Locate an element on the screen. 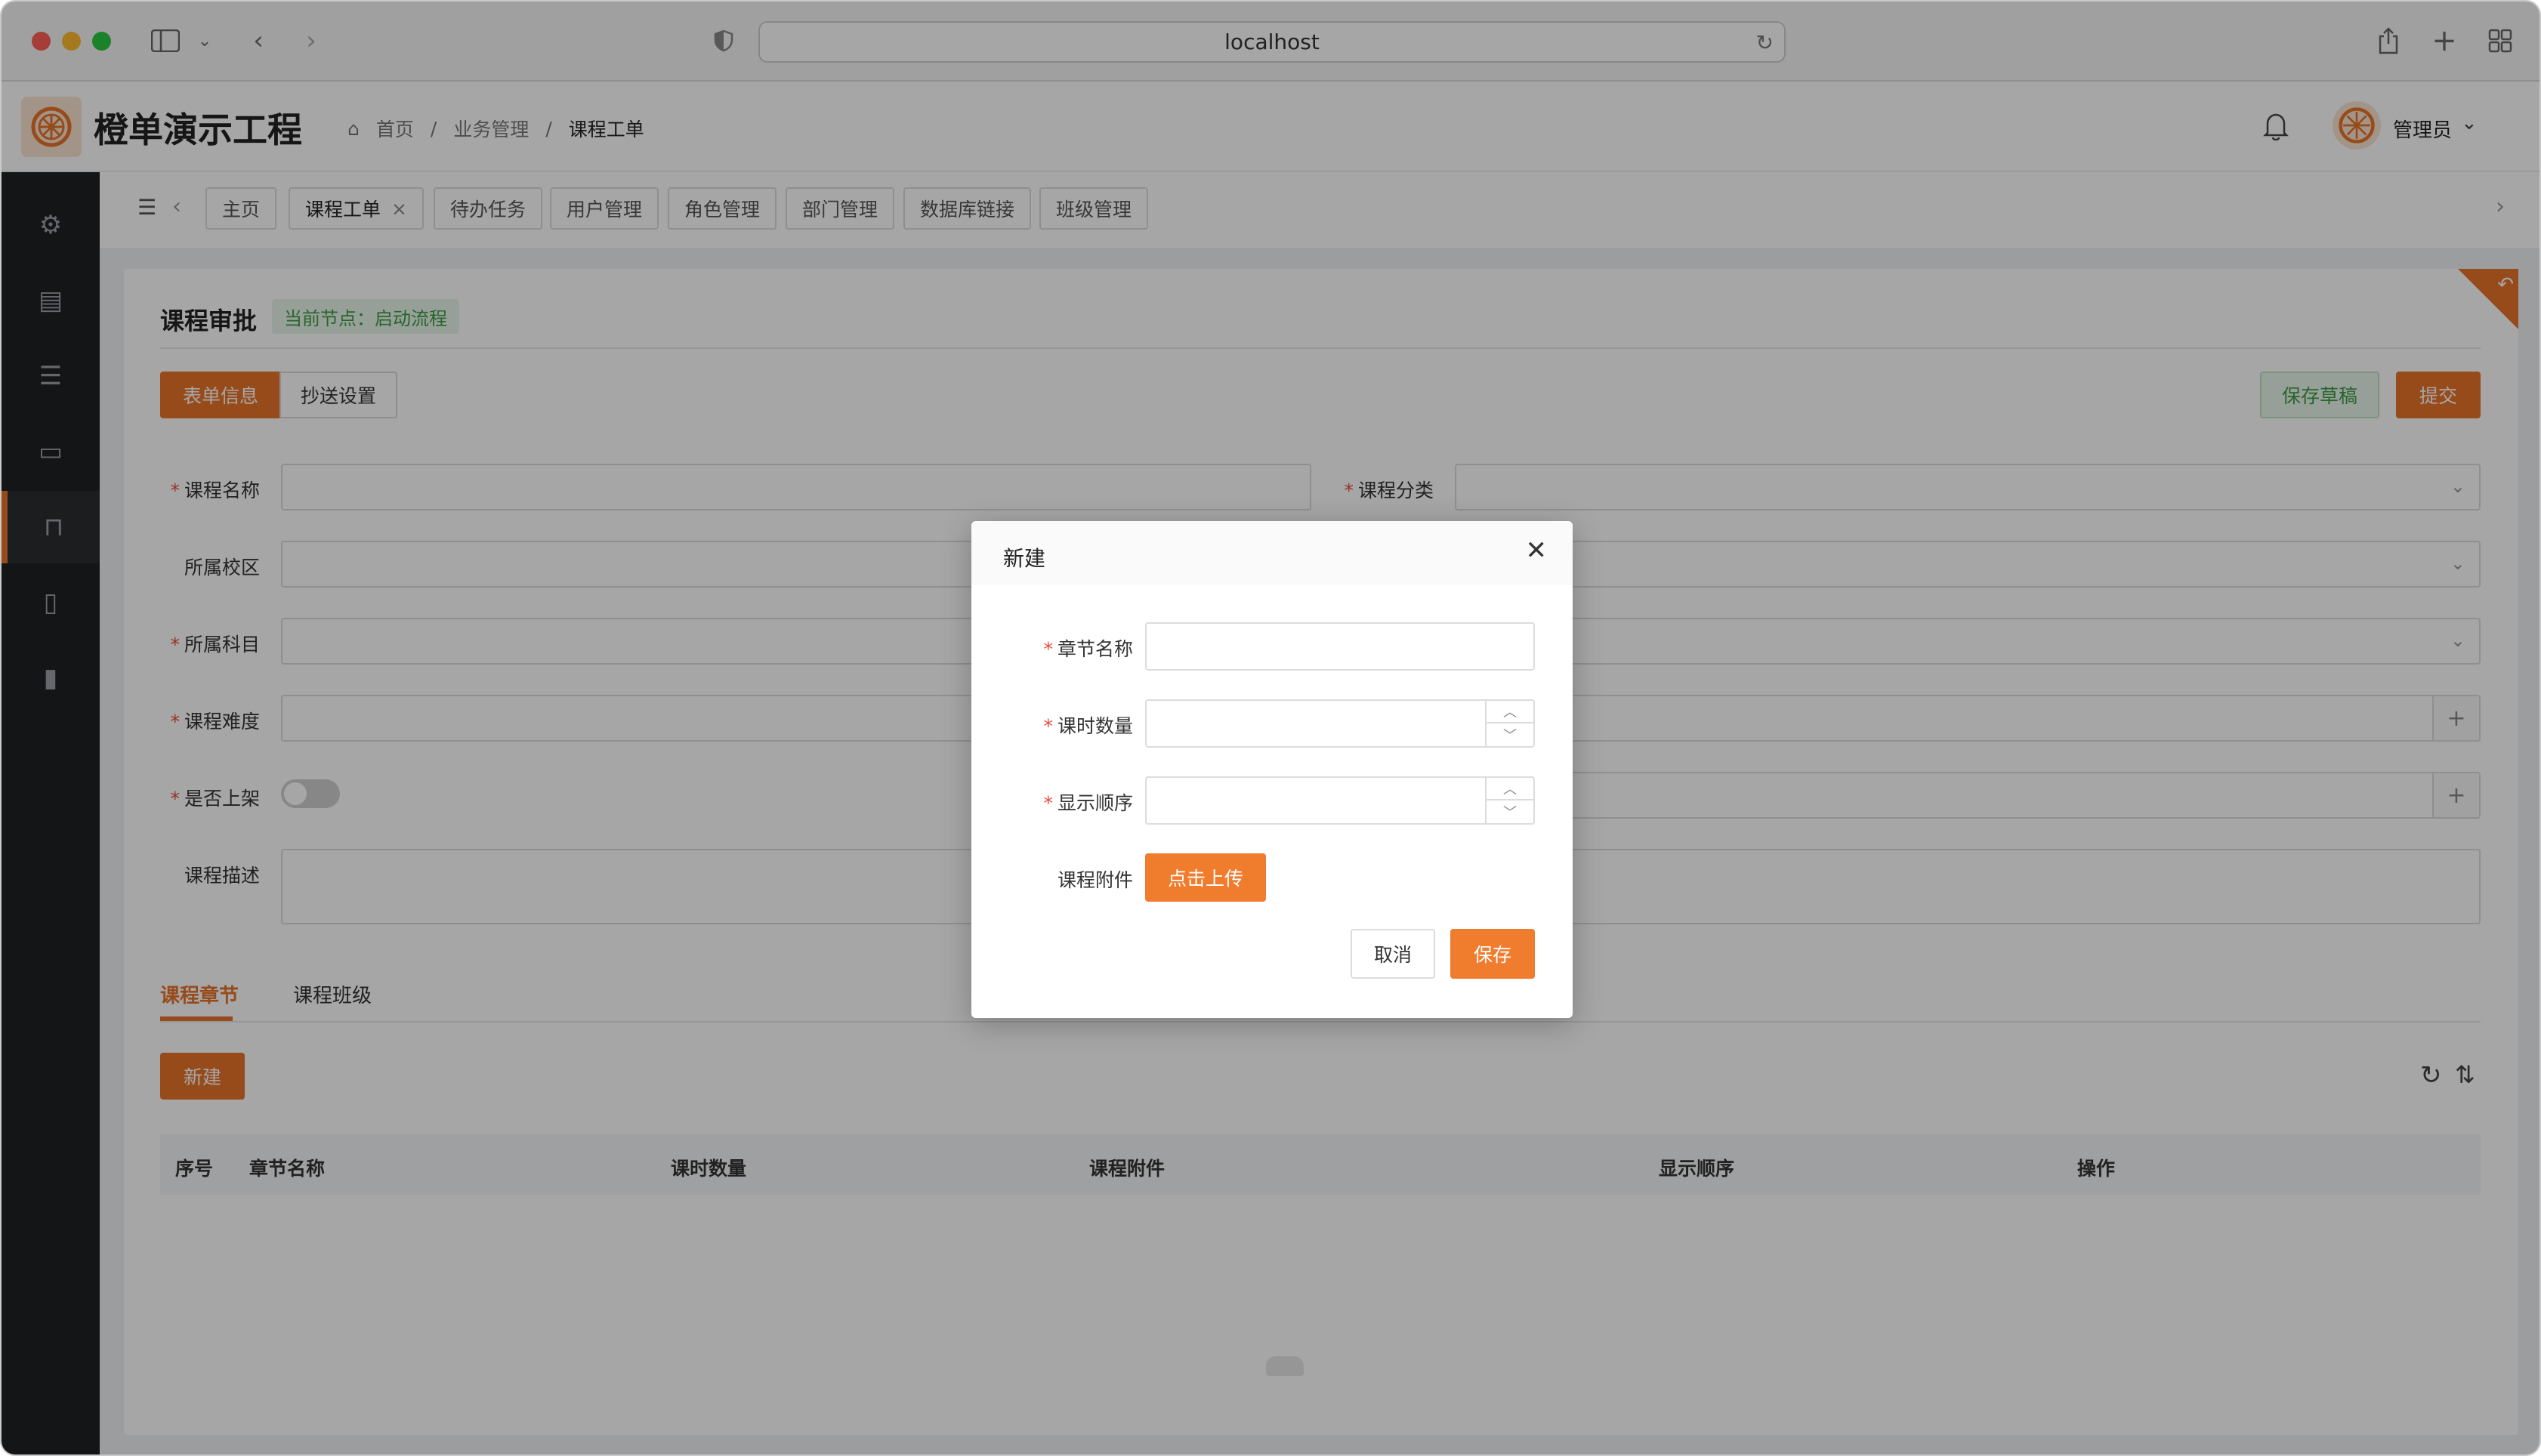 The width and height of the screenshot is (2541, 1456). chapter-name-label: * 章节名称 is located at coordinates (1088, 649).